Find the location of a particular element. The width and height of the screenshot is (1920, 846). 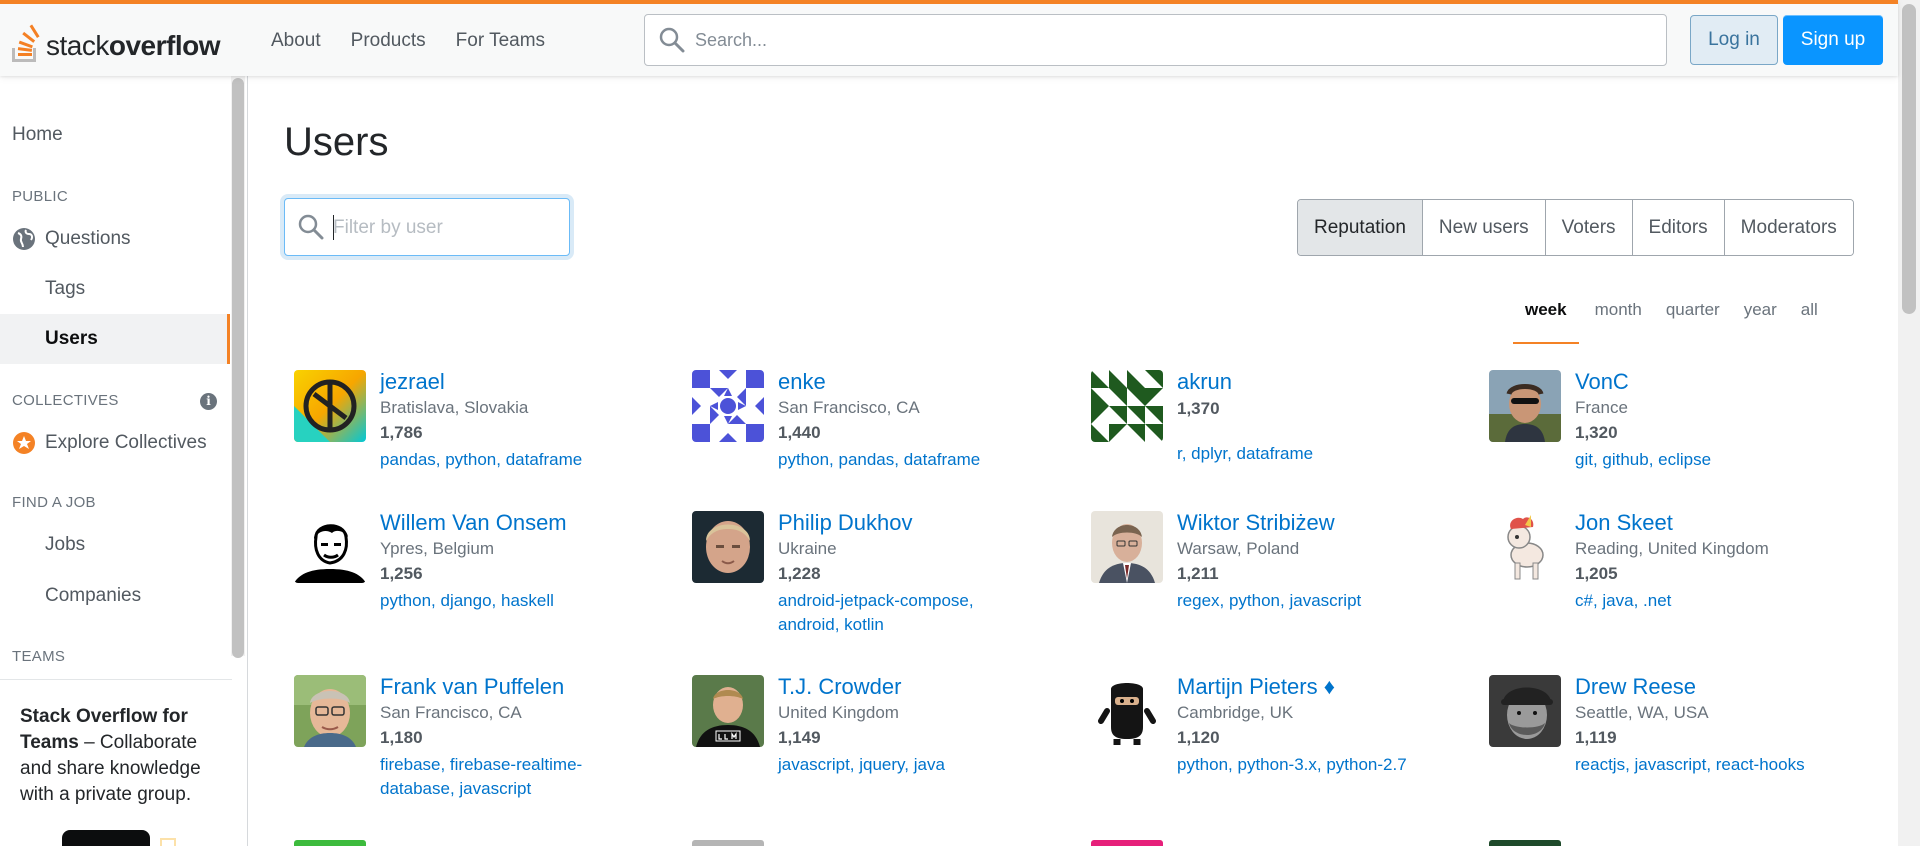

page-title: Users is located at coordinates (336, 142).